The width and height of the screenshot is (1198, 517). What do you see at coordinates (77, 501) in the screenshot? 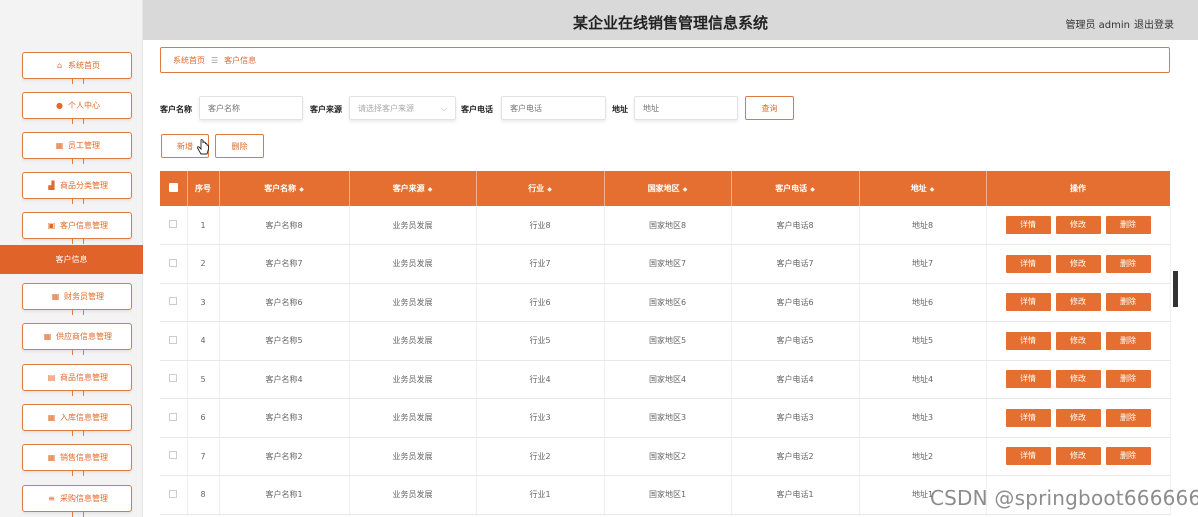
I see `sidebar-item-purchases: ≡ 采购信息管理` at bounding box center [77, 501].